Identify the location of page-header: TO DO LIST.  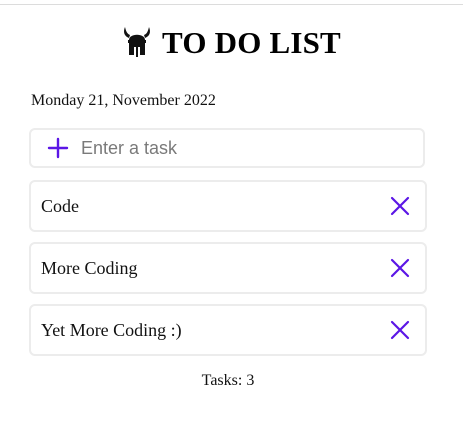
(231, 42).